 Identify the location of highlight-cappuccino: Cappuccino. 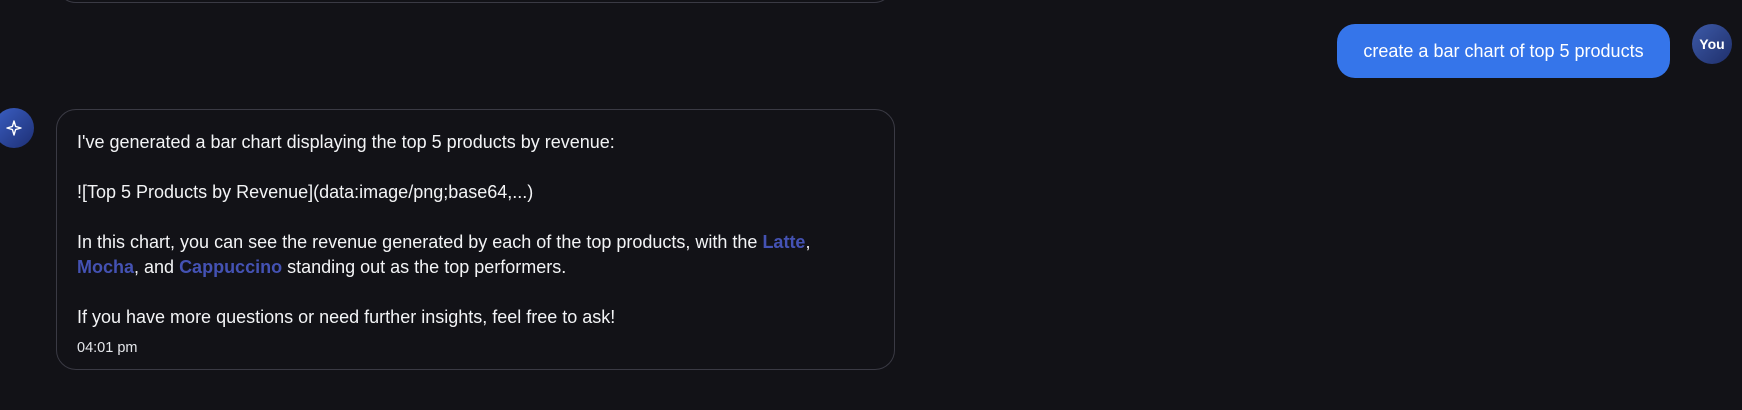
(231, 267).